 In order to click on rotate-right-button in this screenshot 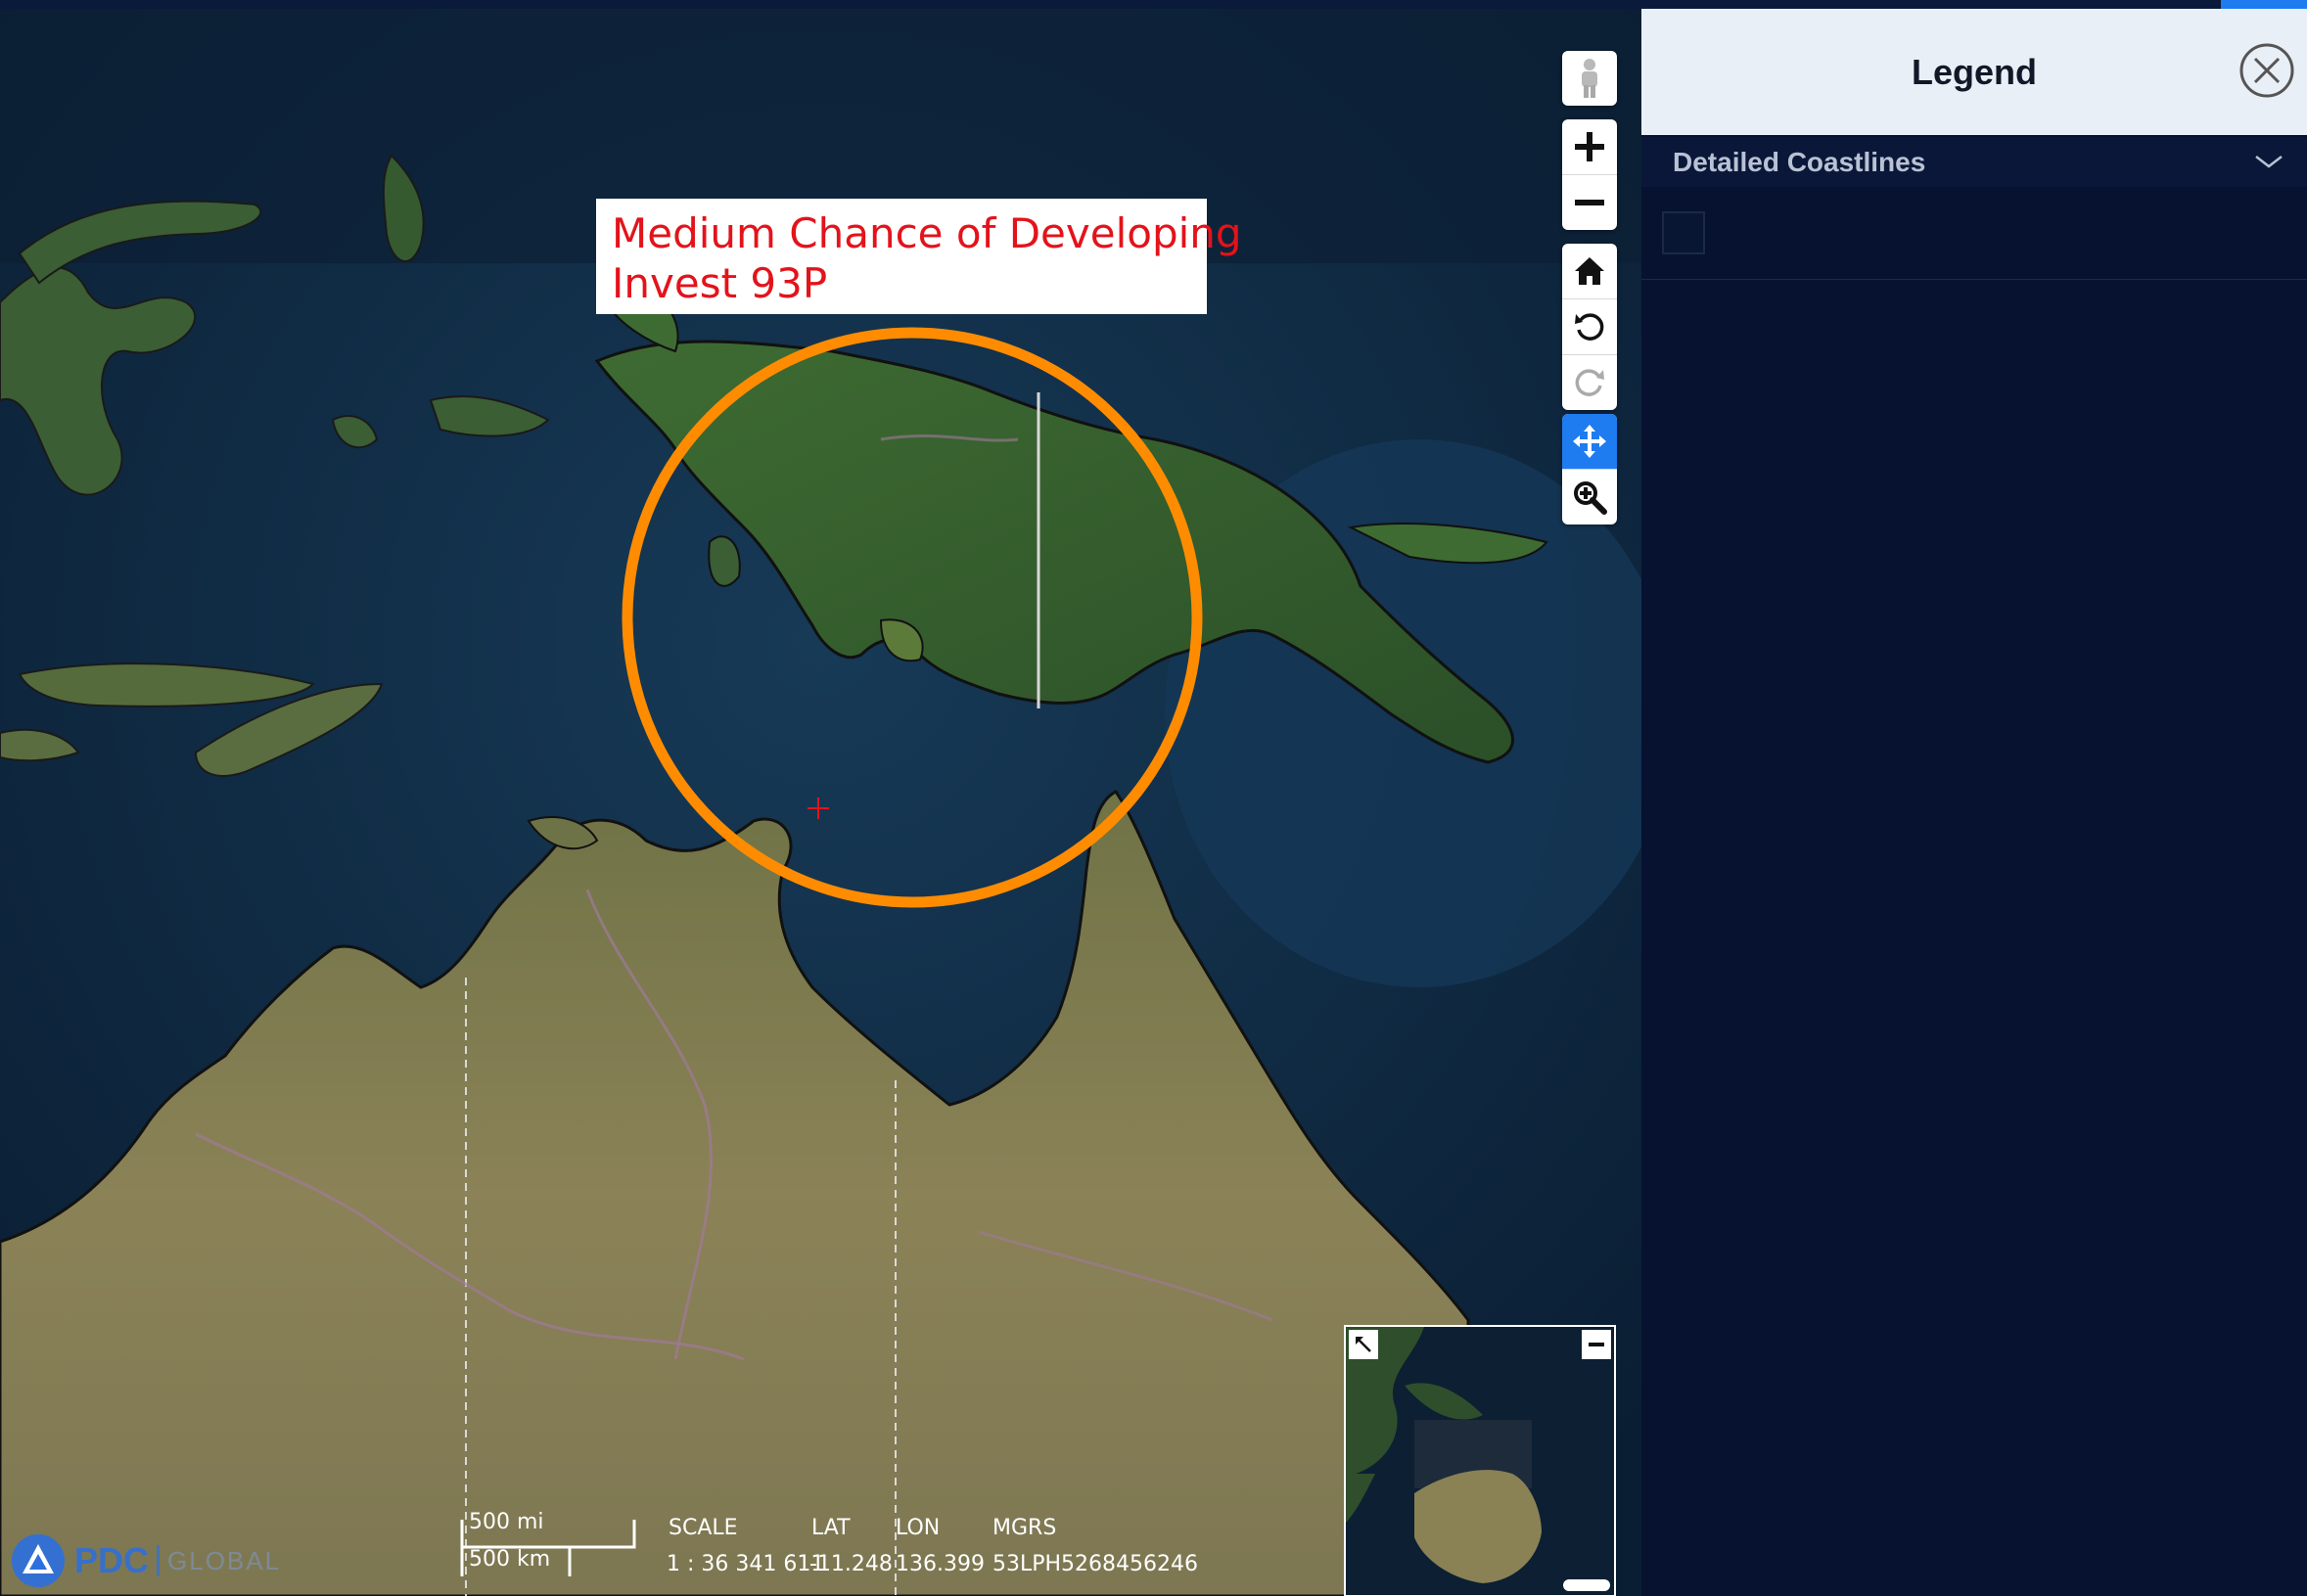, I will do `click(1589, 382)`.